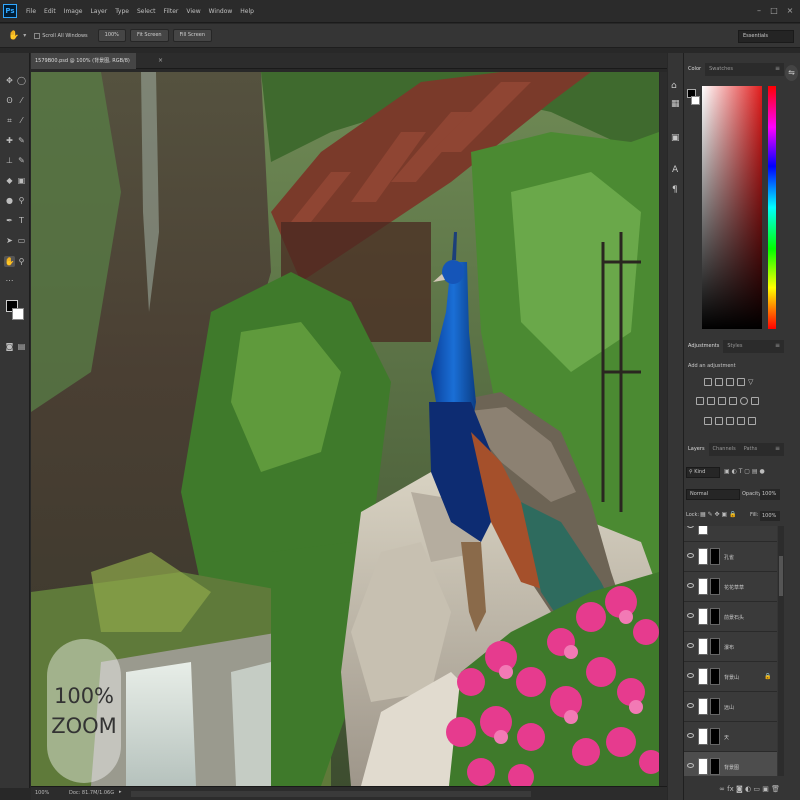 The width and height of the screenshot is (800, 800). What do you see at coordinates (21, 180) in the screenshot?
I see `gradient-tool-icon: ▣` at bounding box center [21, 180].